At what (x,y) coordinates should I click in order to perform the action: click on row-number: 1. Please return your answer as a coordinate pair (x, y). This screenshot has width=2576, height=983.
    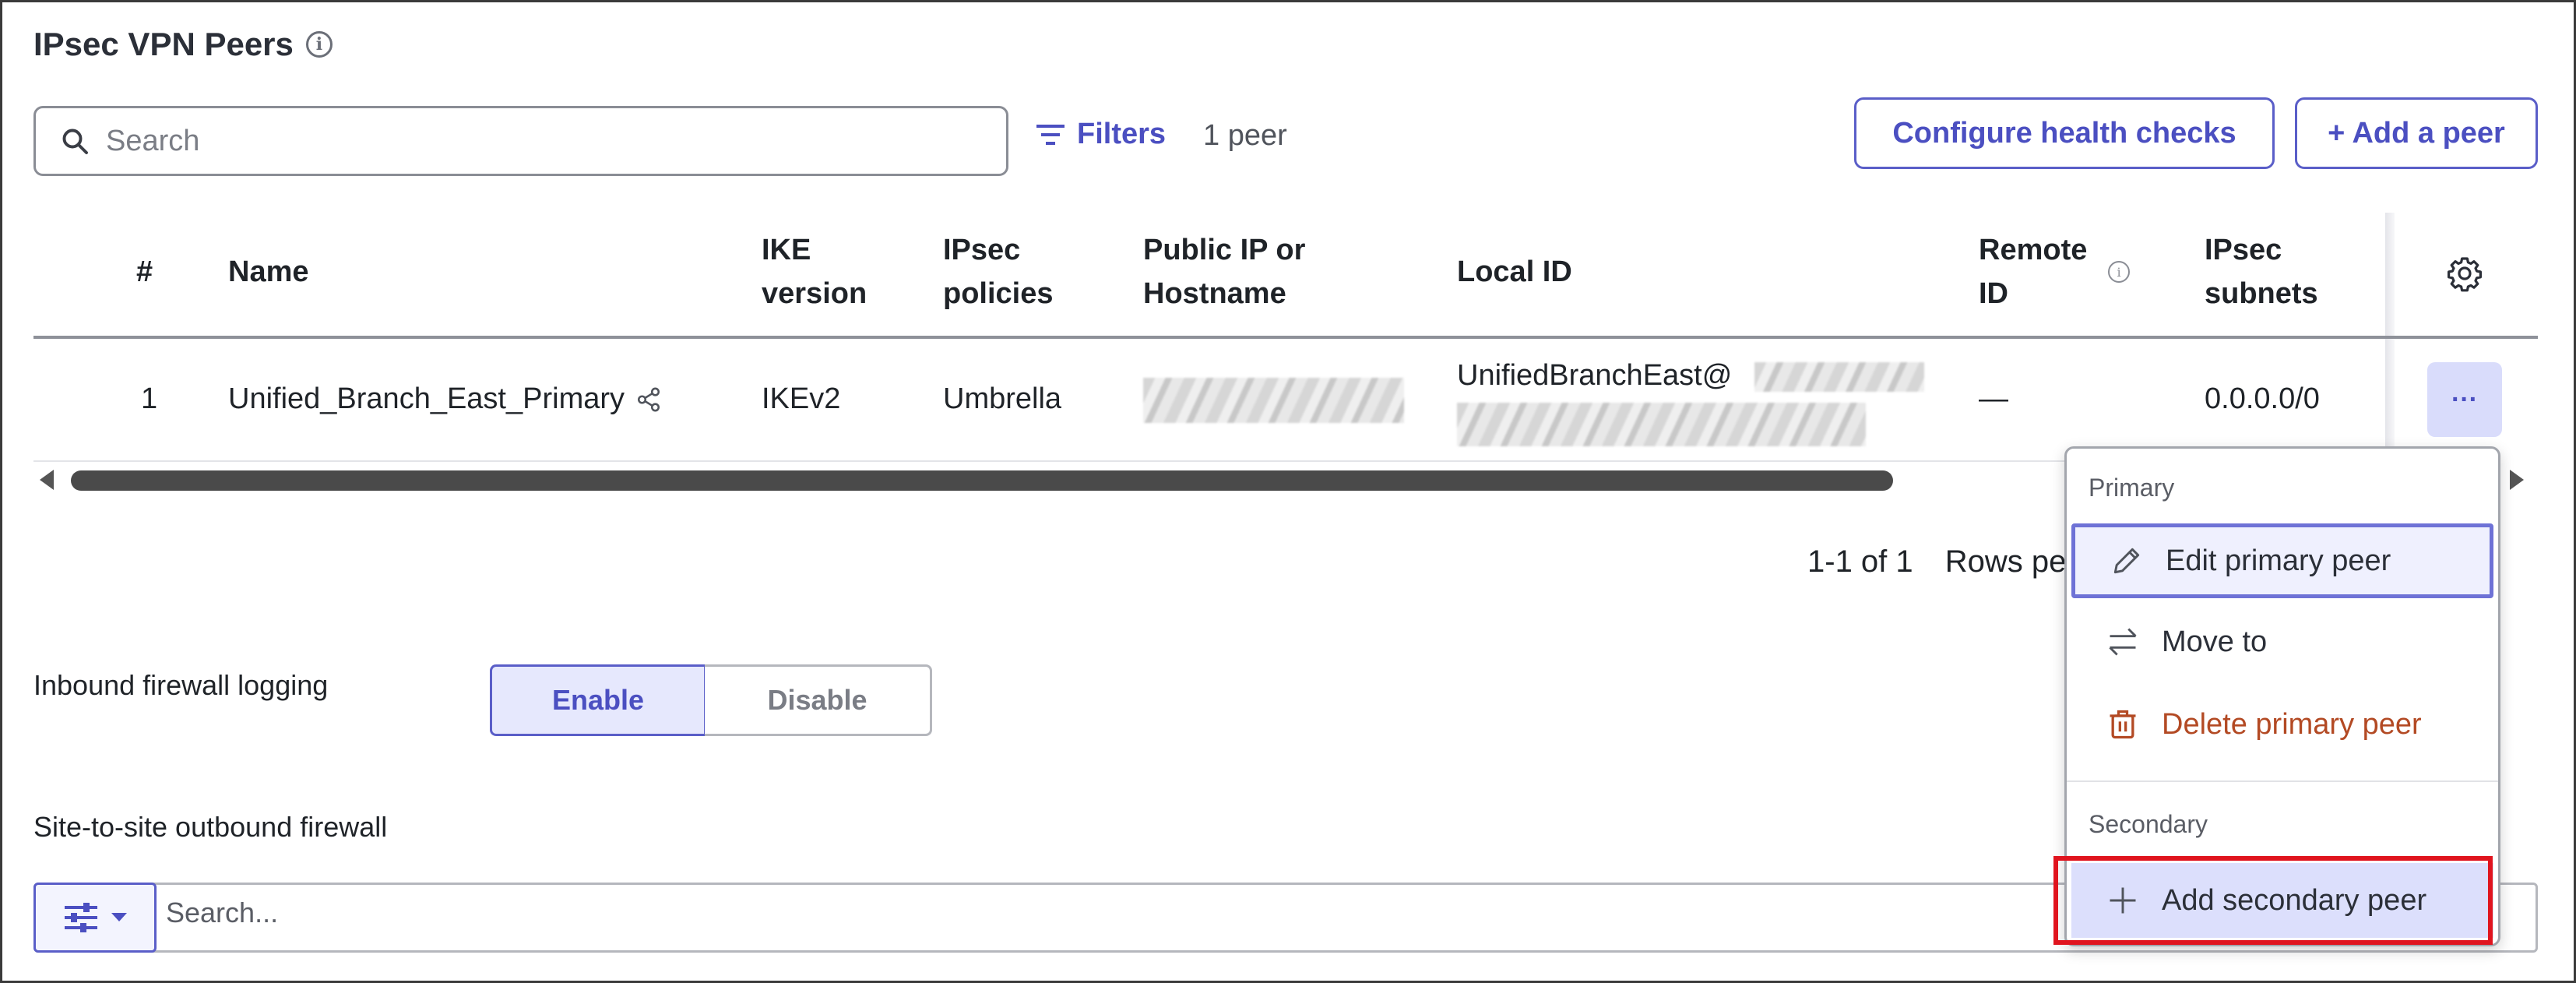
    Looking at the image, I should click on (149, 398).